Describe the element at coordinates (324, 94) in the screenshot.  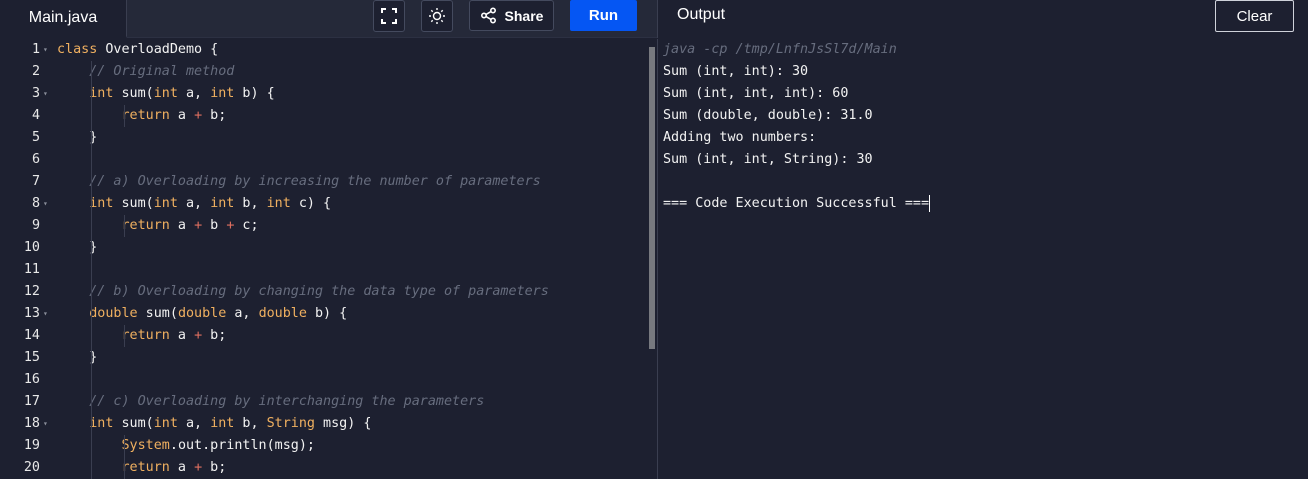
I see `code-line: 3 ▾ int sum(int a, int b) {` at that location.